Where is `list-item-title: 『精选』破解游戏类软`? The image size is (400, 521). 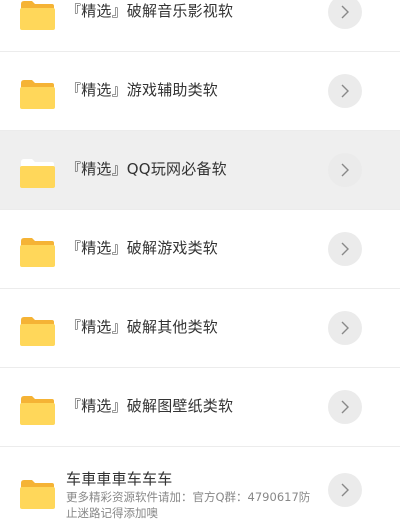
list-item-title: 『精选』破解游戏类软 is located at coordinates (142, 248).